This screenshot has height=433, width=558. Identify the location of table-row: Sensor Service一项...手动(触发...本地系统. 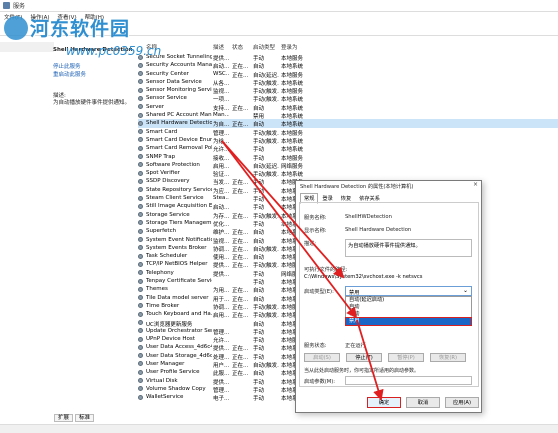
(348, 98).